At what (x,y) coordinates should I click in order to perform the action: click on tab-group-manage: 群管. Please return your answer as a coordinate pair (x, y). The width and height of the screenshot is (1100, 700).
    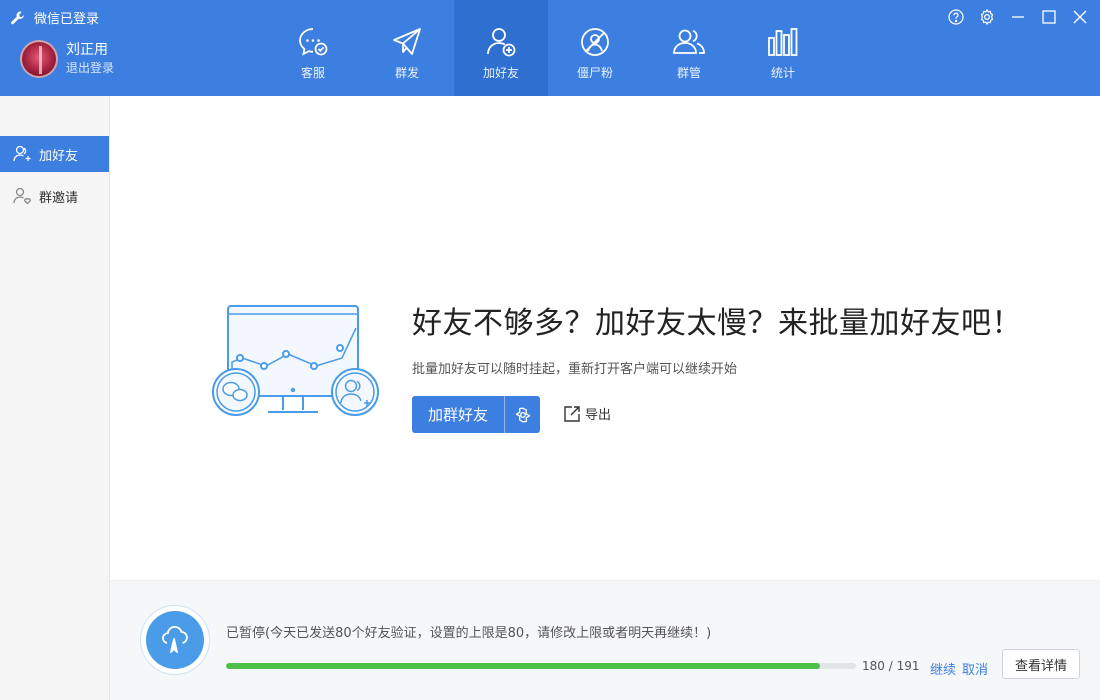
    Looking at the image, I should click on (689, 48).